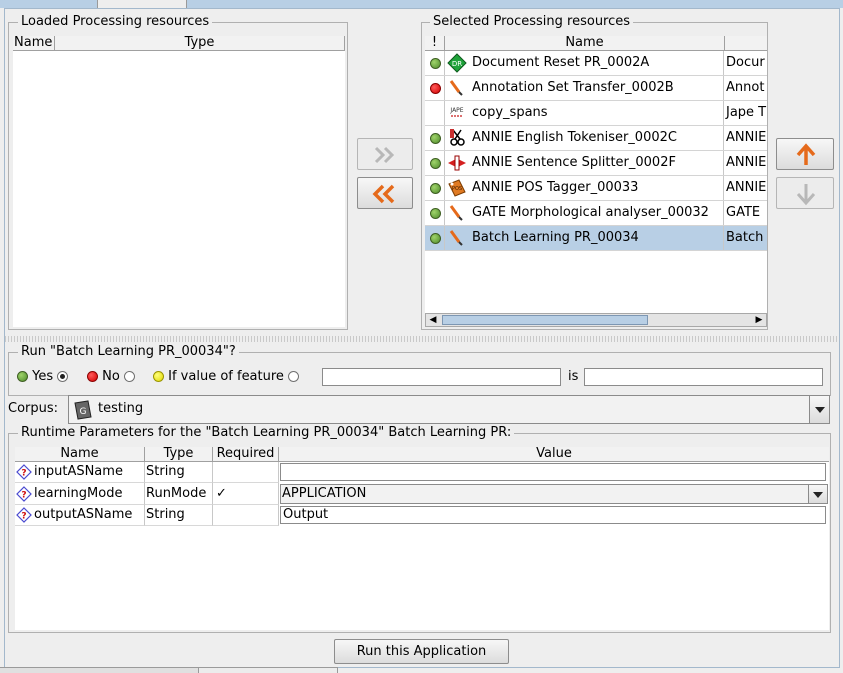 The width and height of the screenshot is (843, 673). I want to click on status-yellow-icon, so click(158, 376).